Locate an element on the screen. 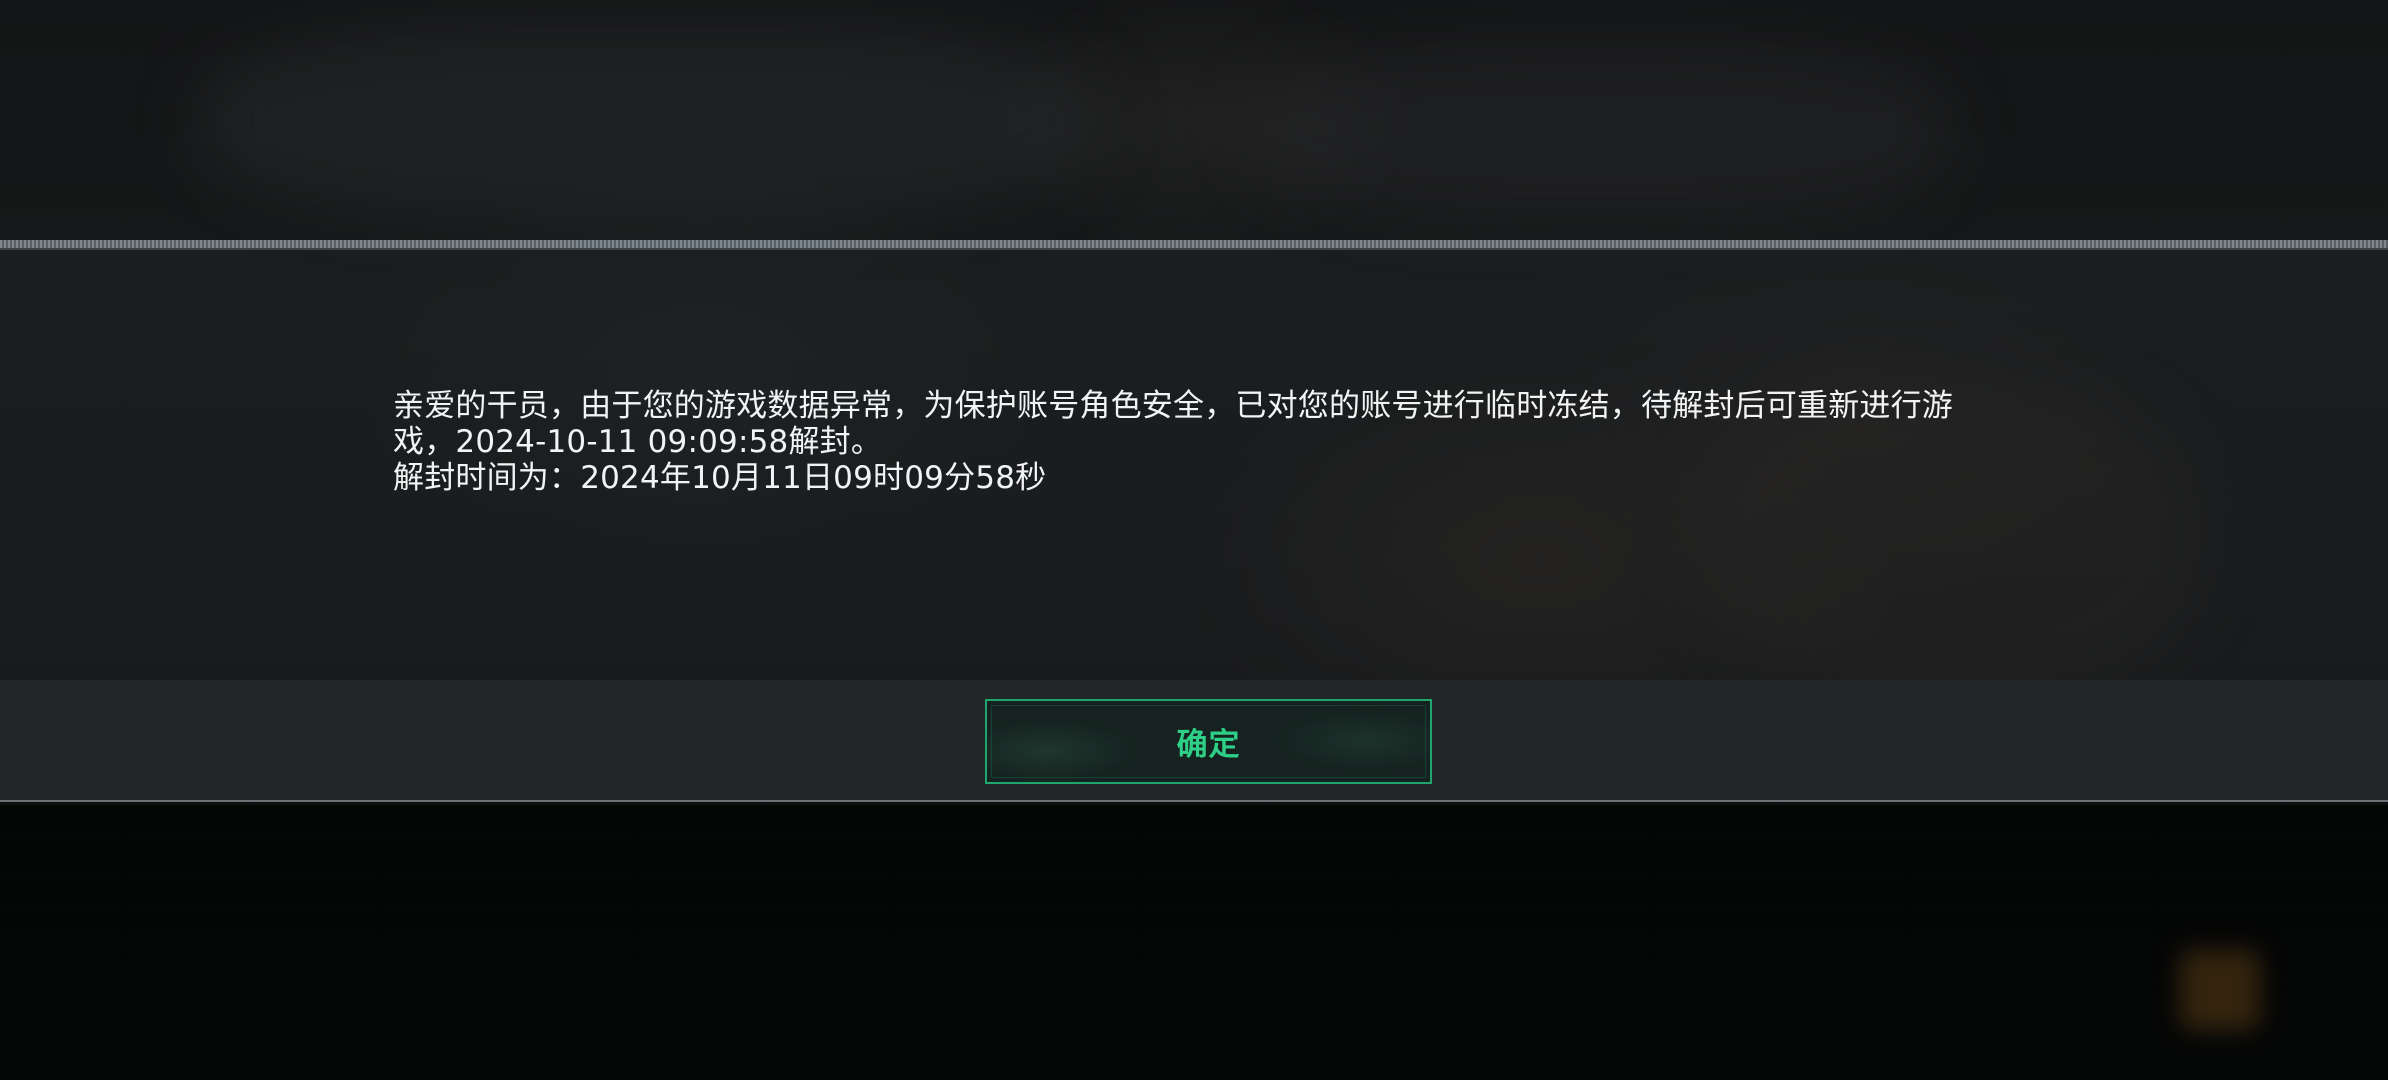  confirm-button: 确定 is located at coordinates (1208, 741).